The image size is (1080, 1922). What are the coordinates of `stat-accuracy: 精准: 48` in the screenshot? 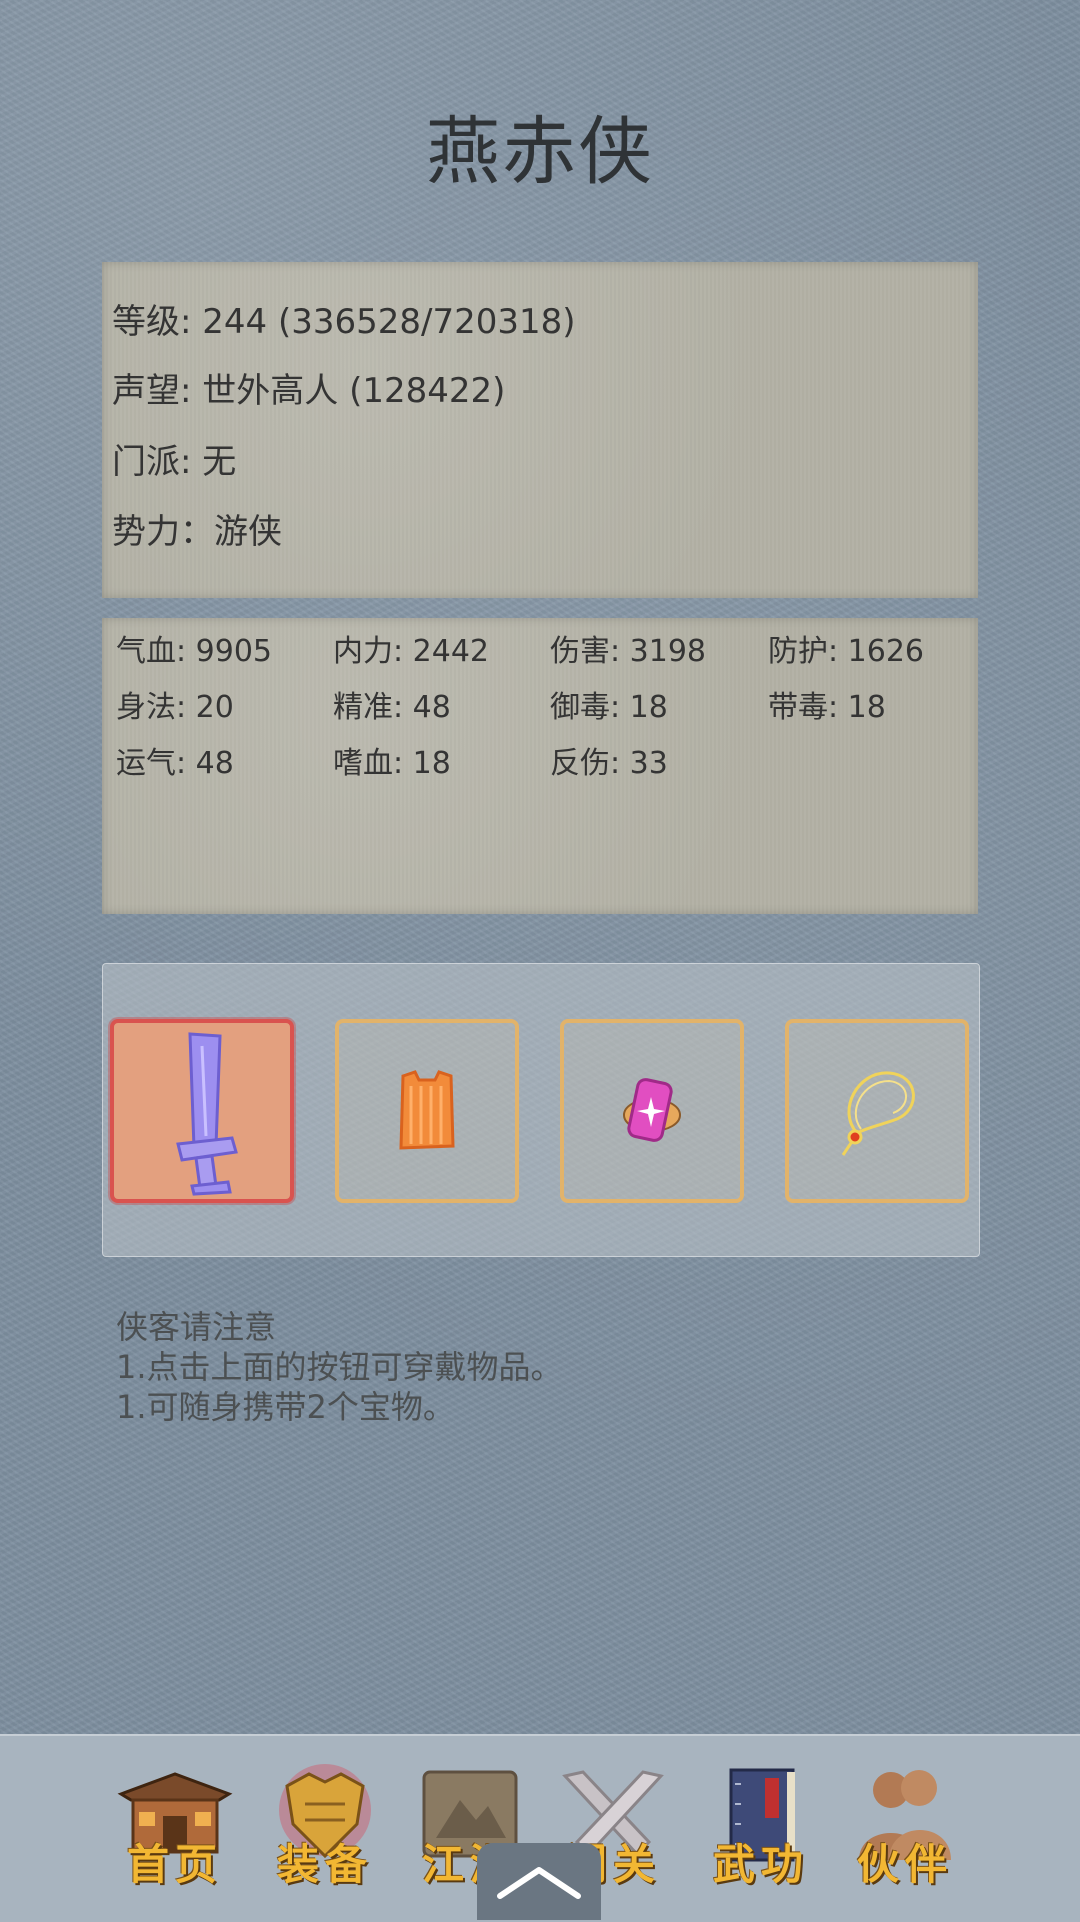 It's located at (392, 707).